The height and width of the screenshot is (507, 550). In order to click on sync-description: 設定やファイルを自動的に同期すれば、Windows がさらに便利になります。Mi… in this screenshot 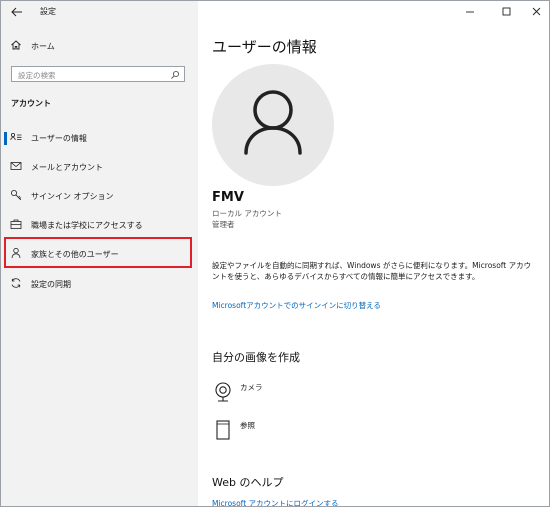, I will do `click(372, 271)`.